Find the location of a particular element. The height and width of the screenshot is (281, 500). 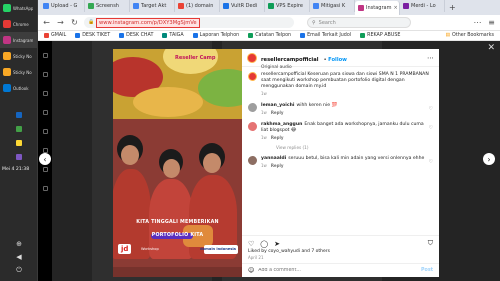

search-icon is located at coordinates (45, 74).